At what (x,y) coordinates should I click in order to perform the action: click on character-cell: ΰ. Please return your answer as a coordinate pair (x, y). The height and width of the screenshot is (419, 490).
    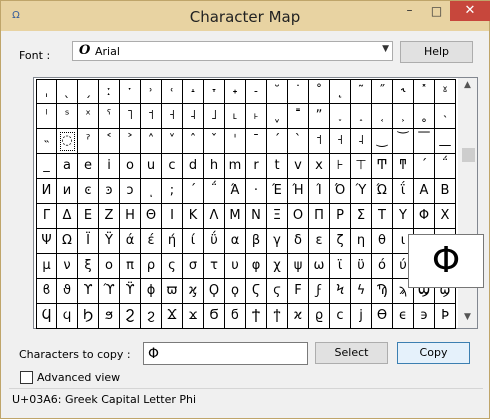
    Looking at the image, I should click on (214, 241).